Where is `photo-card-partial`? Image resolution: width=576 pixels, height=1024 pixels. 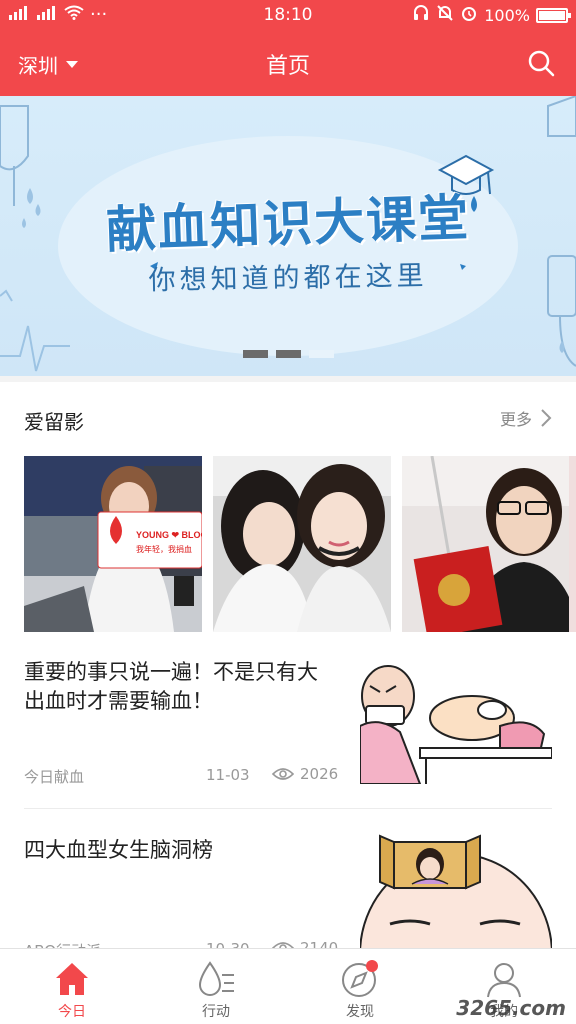
photo-card-partial is located at coordinates (572, 544).